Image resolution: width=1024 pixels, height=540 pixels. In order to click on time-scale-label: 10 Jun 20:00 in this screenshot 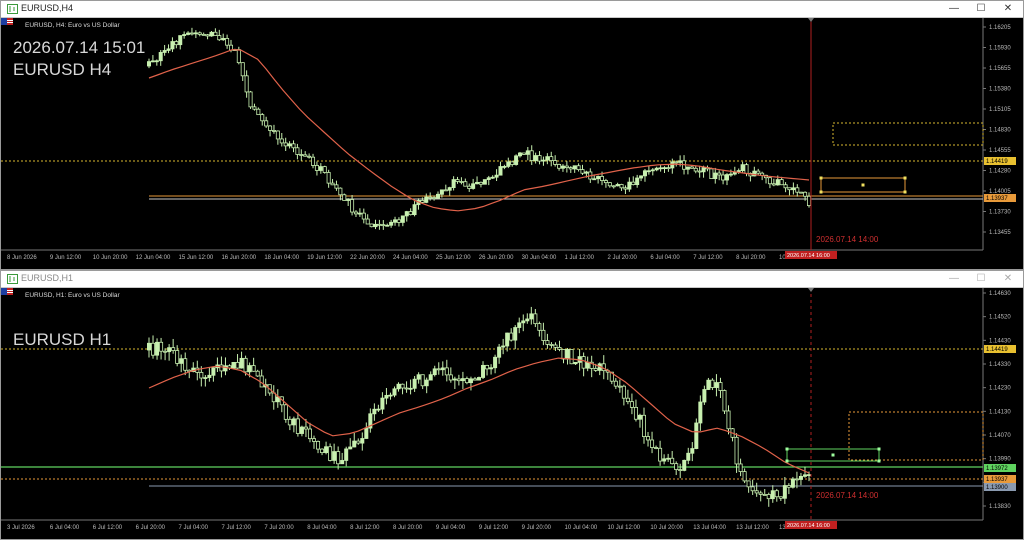, I will do `click(110, 258)`.